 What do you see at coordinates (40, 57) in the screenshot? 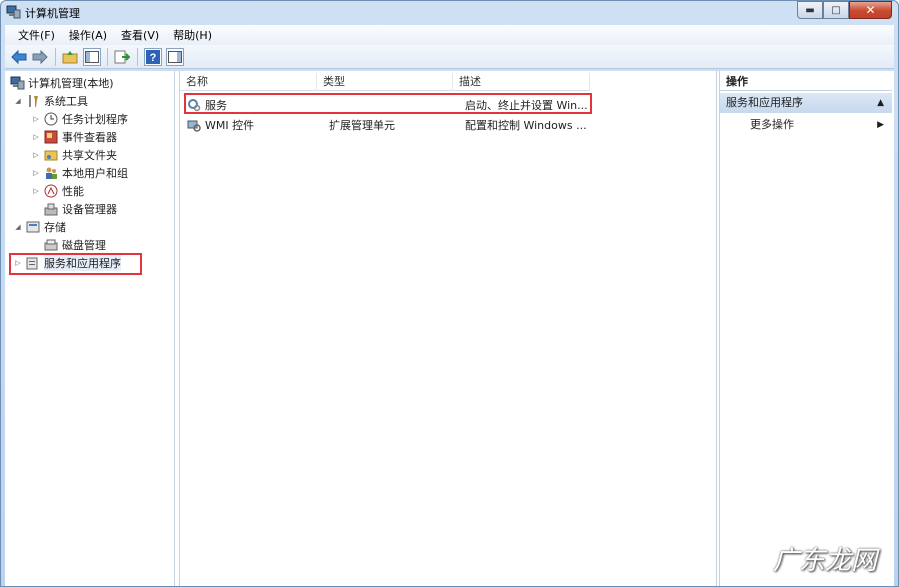
I see `forward-icon` at bounding box center [40, 57].